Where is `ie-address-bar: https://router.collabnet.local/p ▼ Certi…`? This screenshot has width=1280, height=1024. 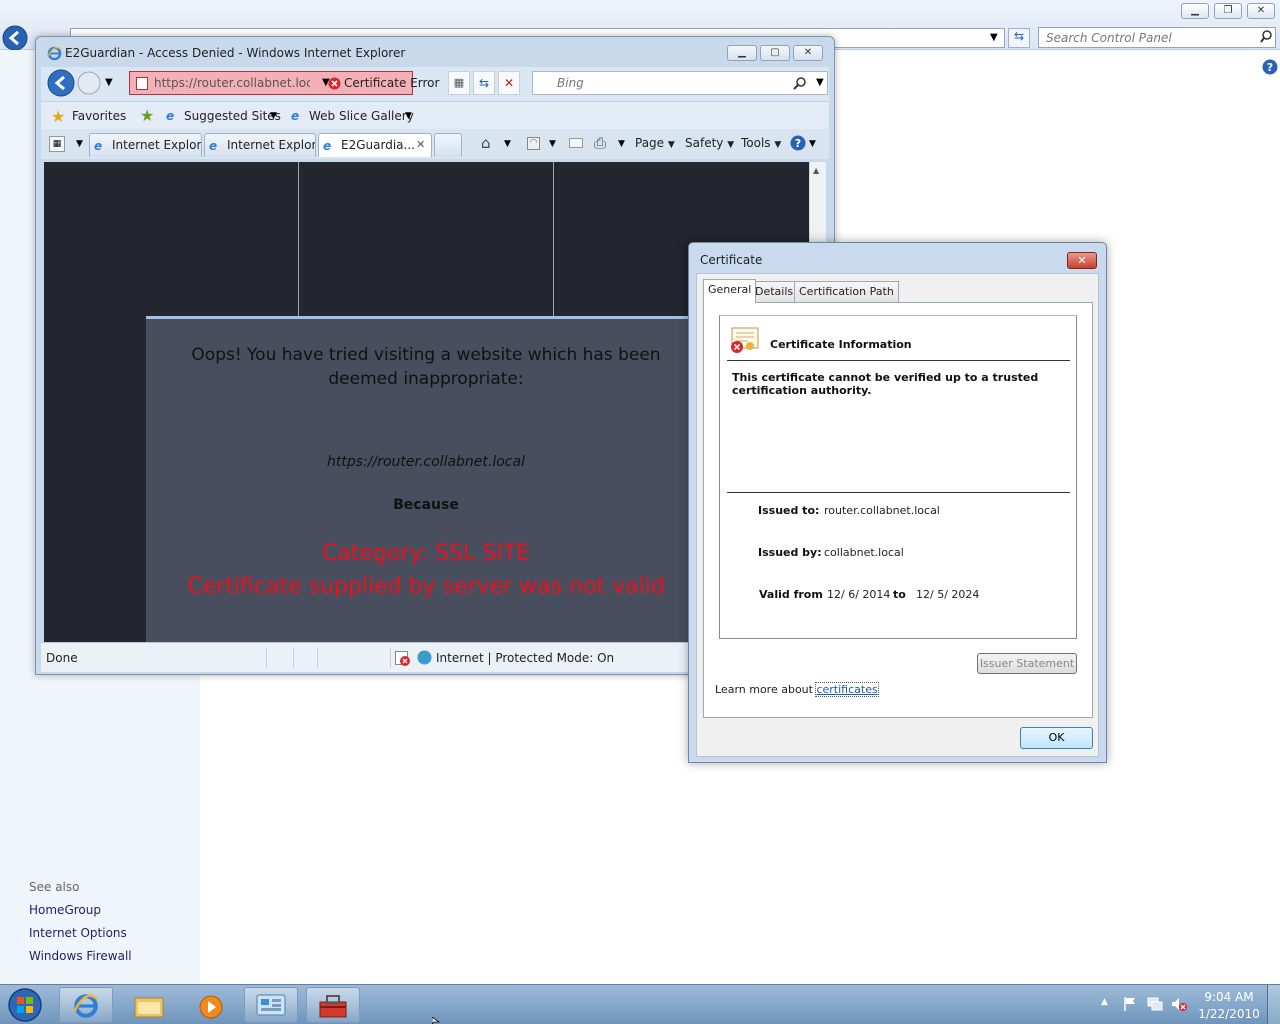 ie-address-bar: https://router.collabnet.local/p ▼ Certi… is located at coordinates (284, 83).